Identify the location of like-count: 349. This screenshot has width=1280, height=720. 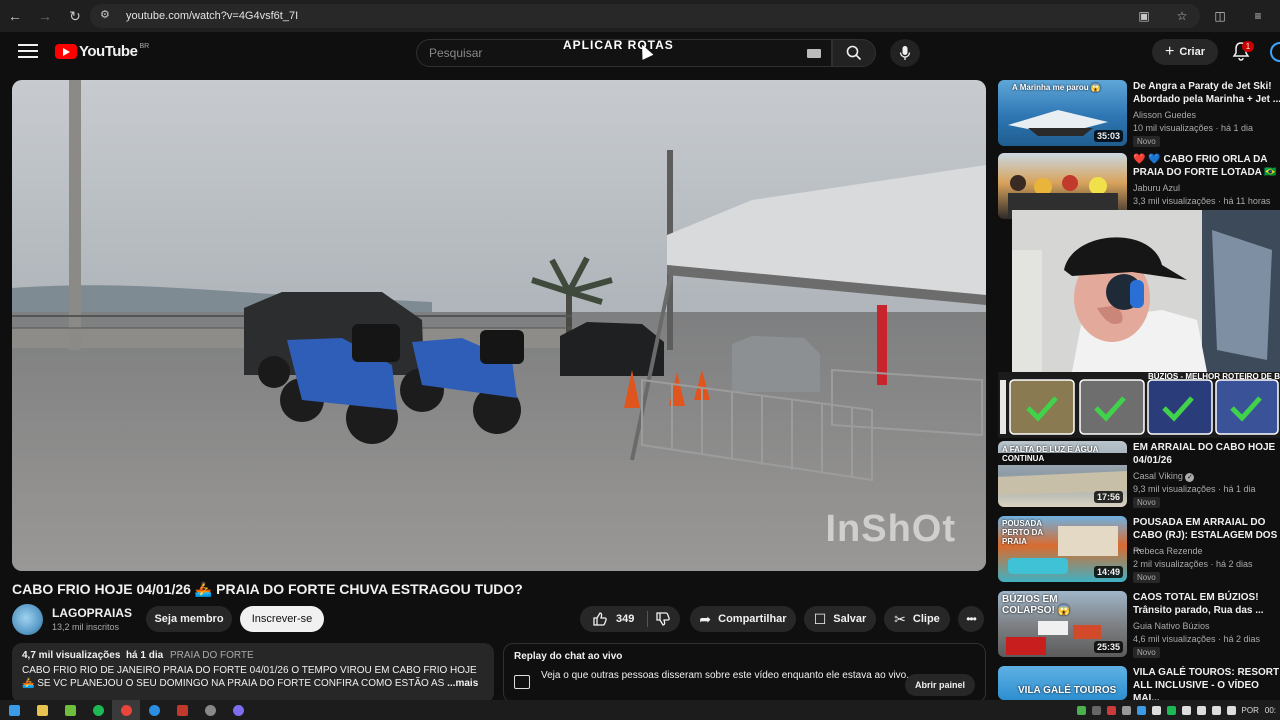
(625, 619).